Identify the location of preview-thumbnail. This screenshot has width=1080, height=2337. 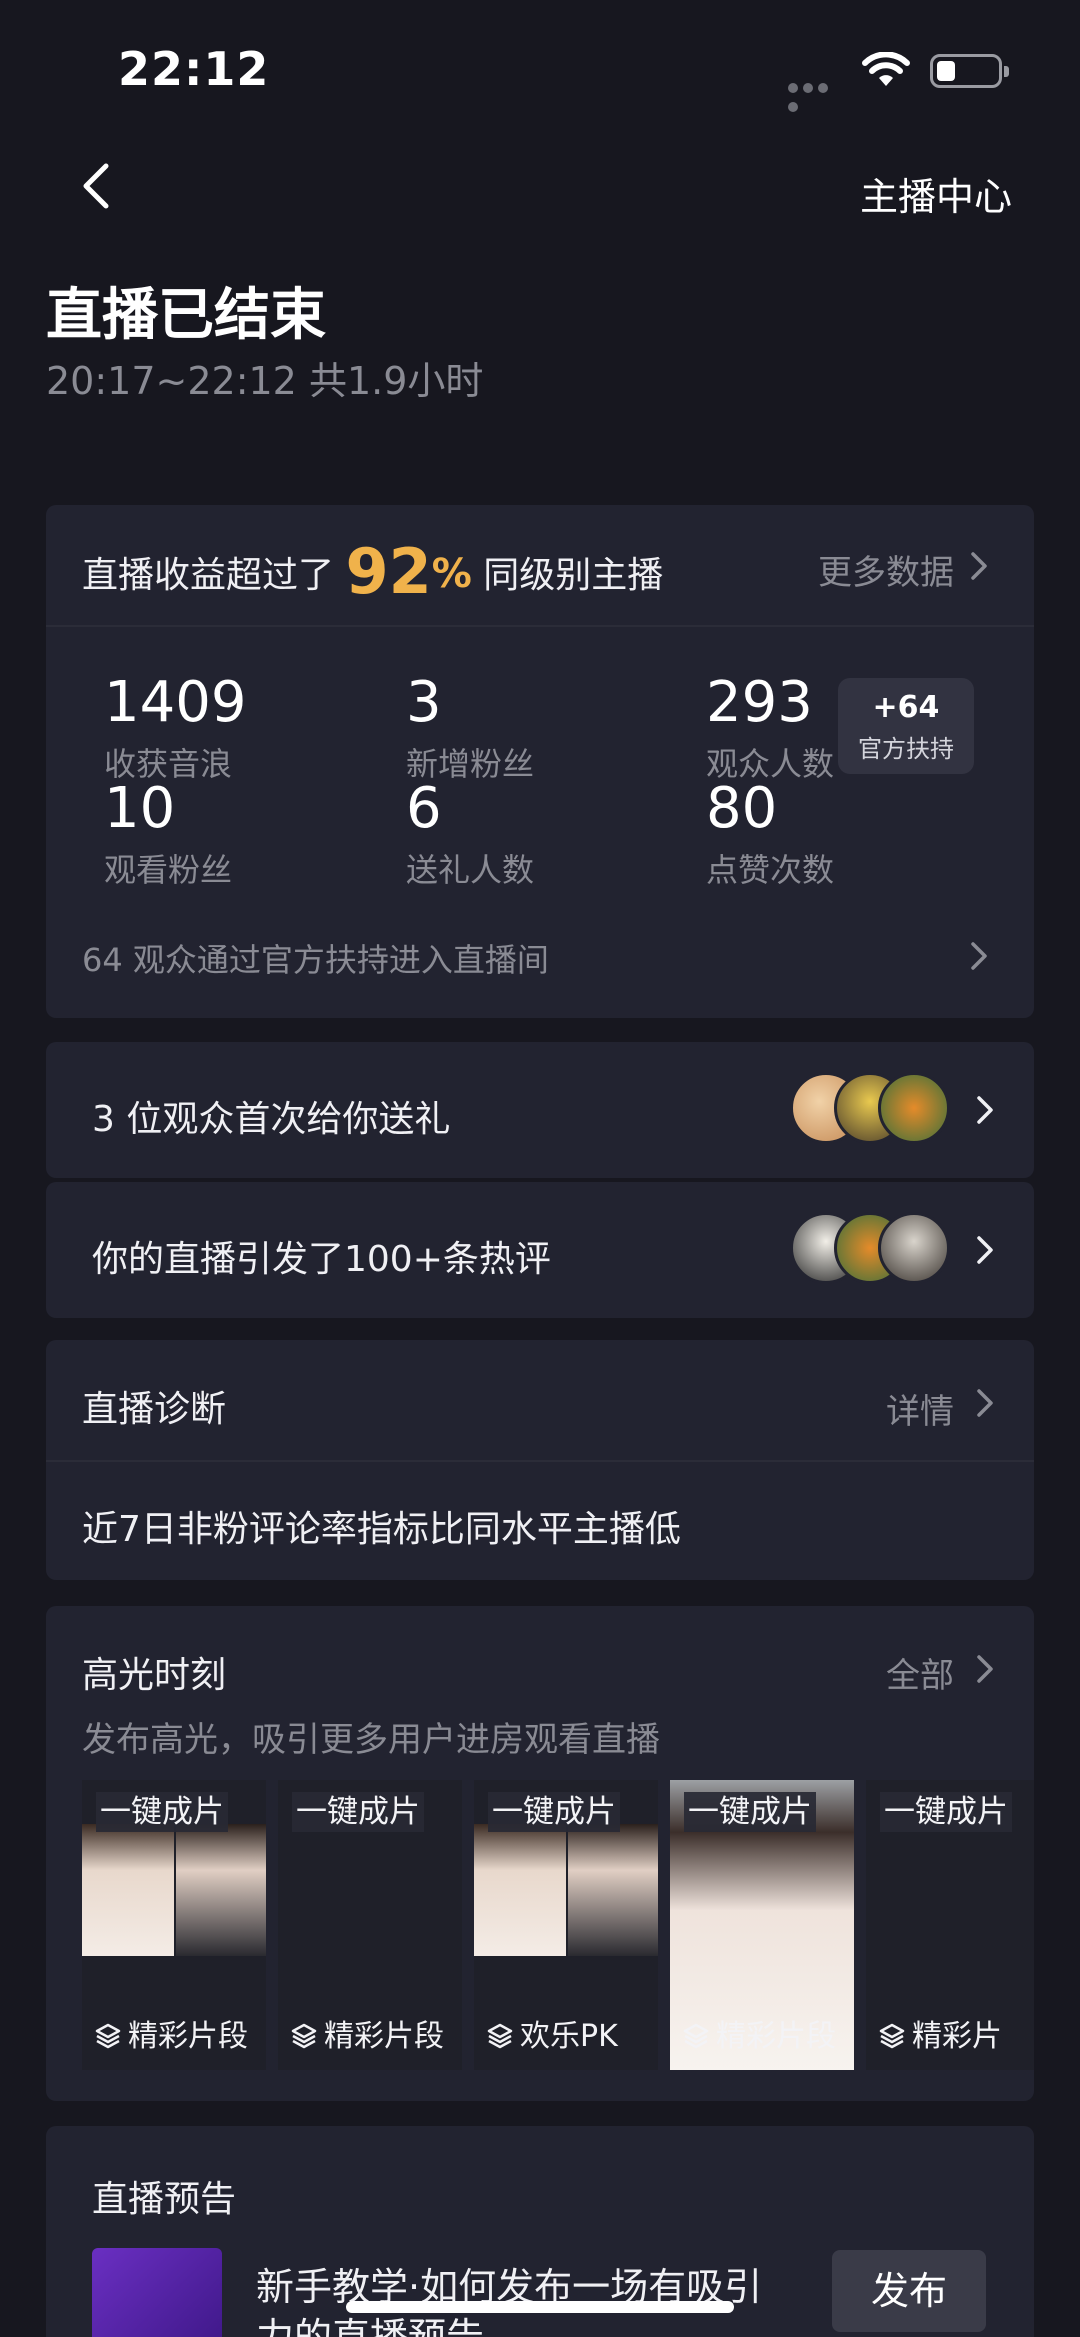
(157, 2292).